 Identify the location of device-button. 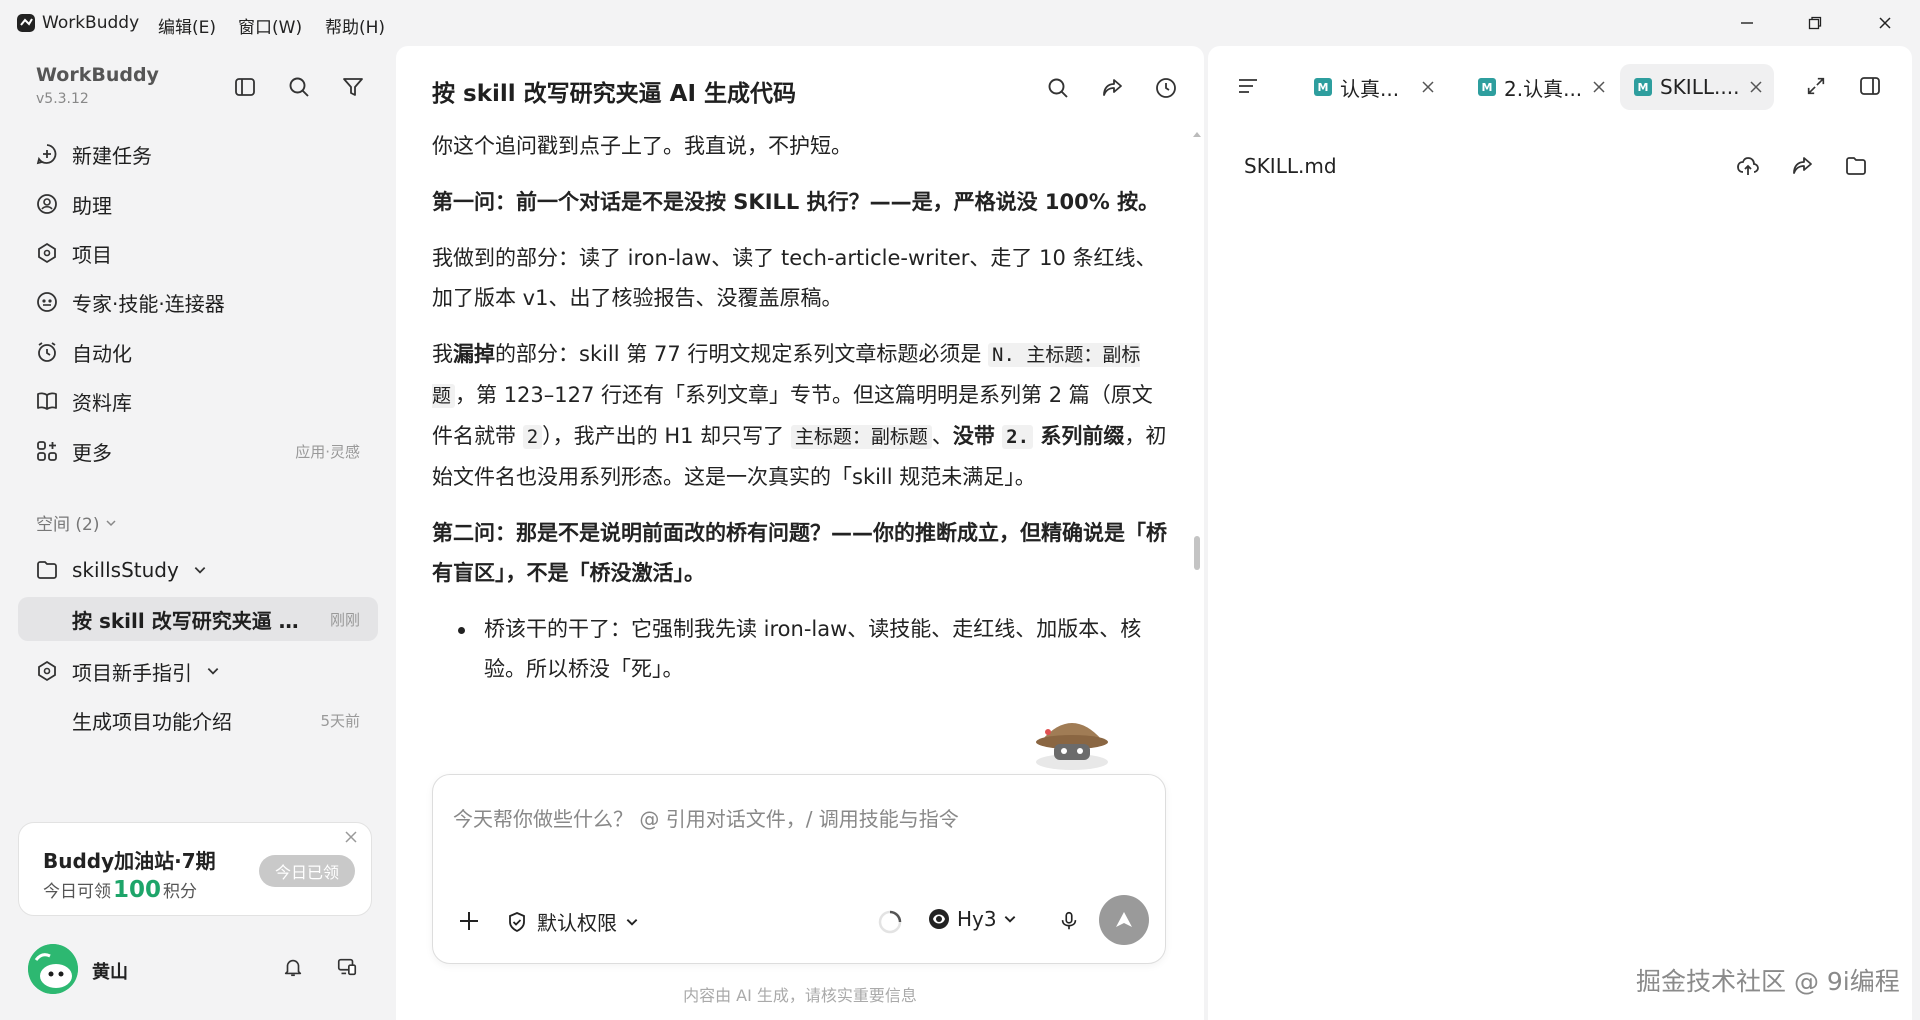
(347, 967).